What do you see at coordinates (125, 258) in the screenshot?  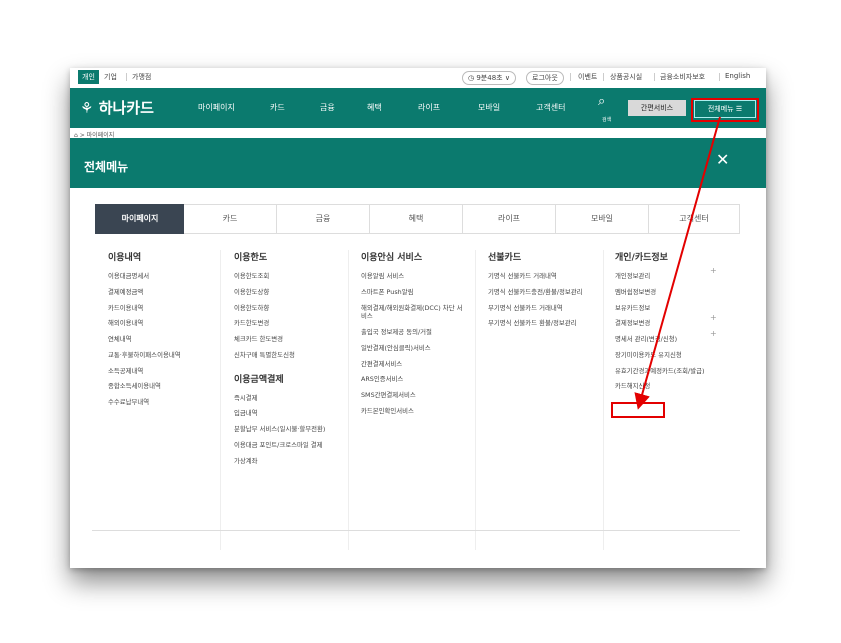 I see `column-heading: 이용내역` at bounding box center [125, 258].